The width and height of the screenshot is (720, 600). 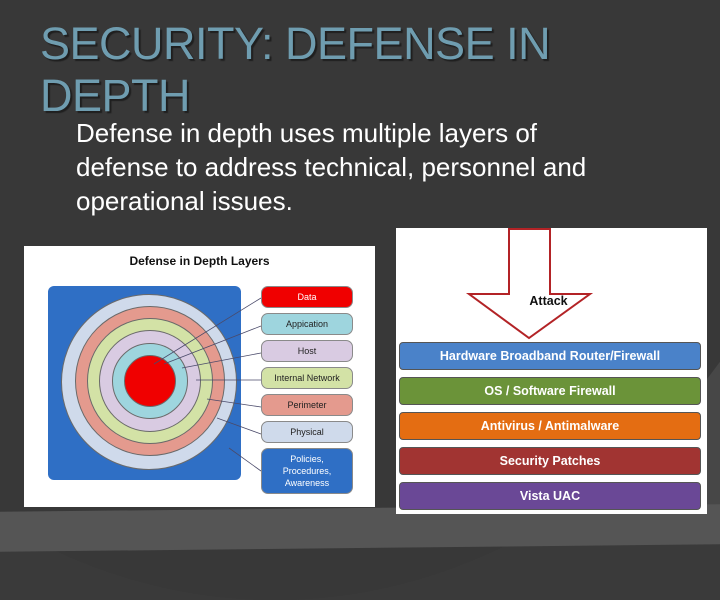 I want to click on layer-label-physical: Physical, so click(x=307, y=432).